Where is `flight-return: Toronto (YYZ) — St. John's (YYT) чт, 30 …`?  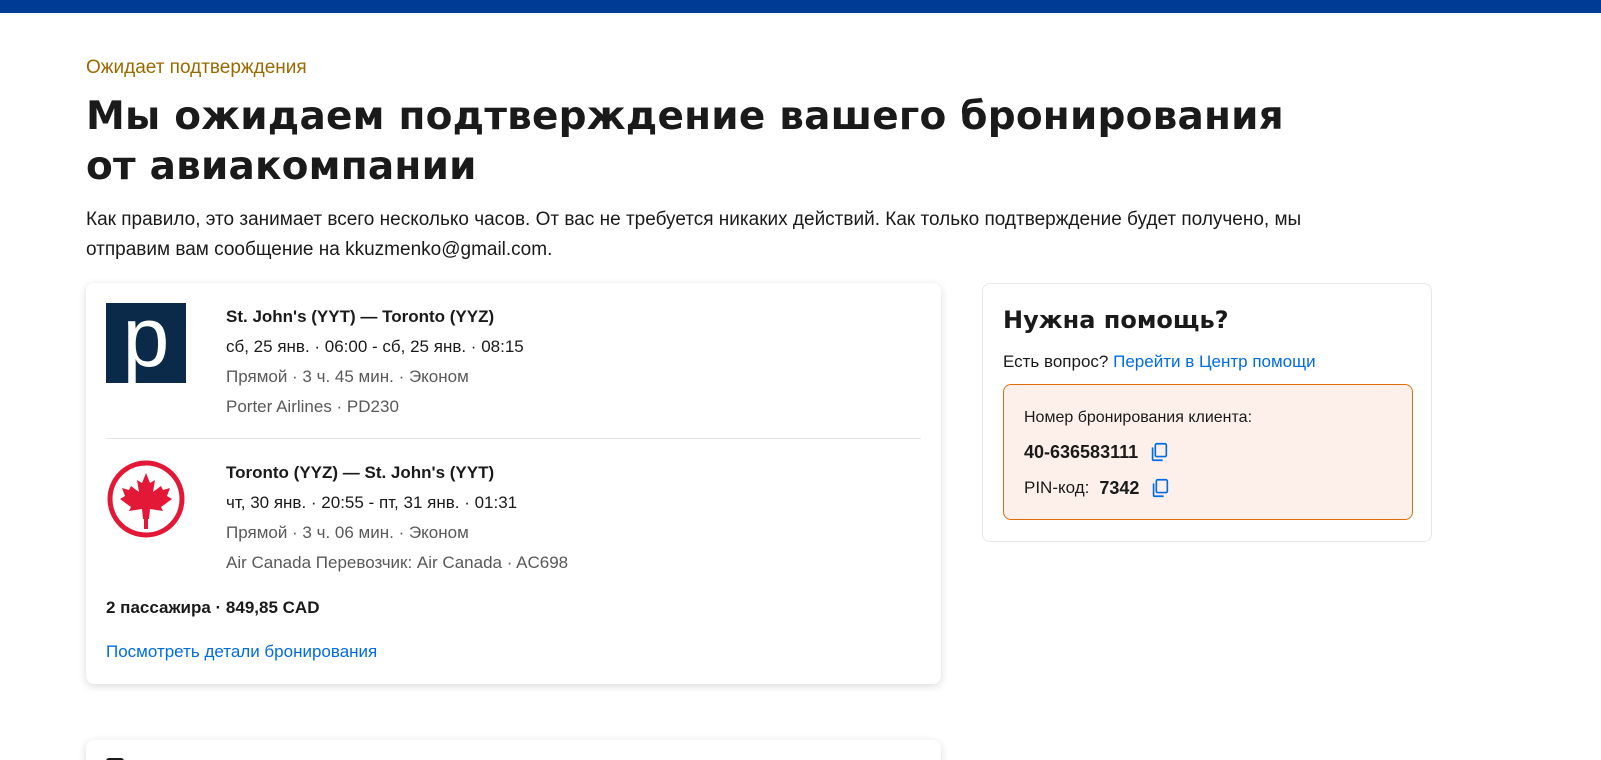 flight-return: Toronto (YYZ) — St. John's (YYT) чт, 30 … is located at coordinates (513, 519).